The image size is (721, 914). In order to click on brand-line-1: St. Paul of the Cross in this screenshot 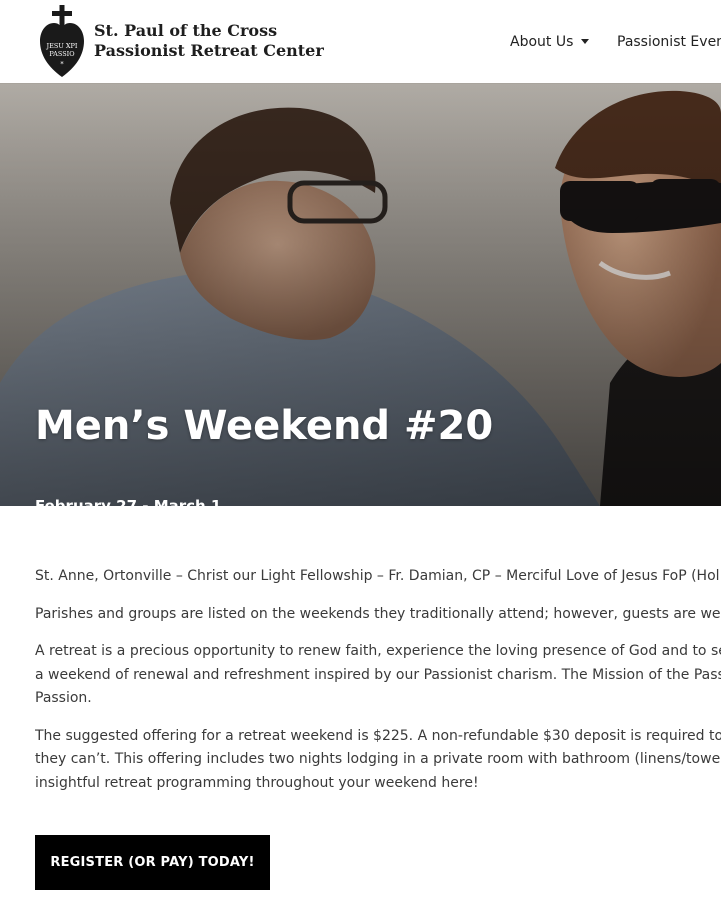, I will do `click(186, 30)`.